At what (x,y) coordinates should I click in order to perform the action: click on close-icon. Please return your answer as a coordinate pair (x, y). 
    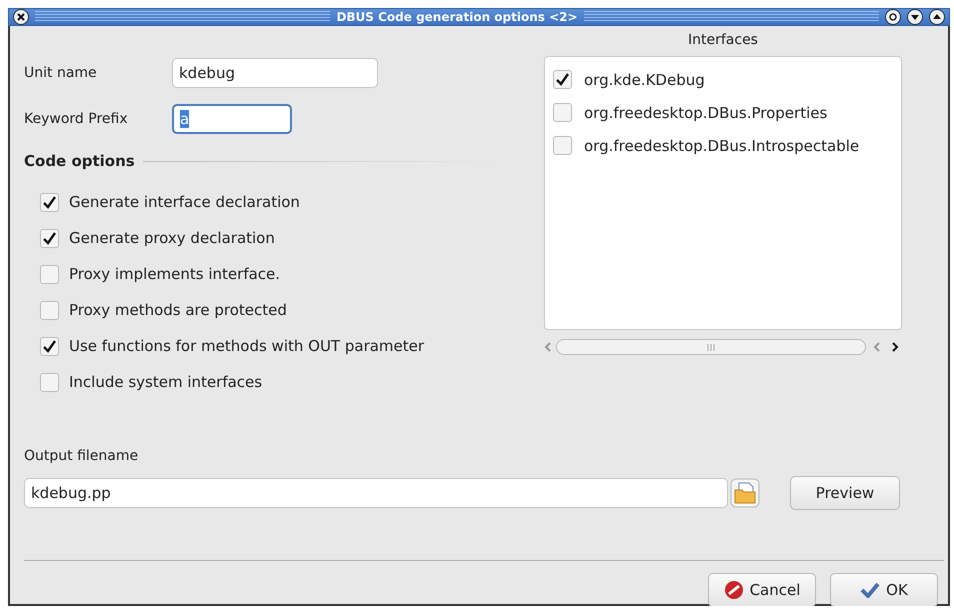
    Looking at the image, I should click on (21, 17).